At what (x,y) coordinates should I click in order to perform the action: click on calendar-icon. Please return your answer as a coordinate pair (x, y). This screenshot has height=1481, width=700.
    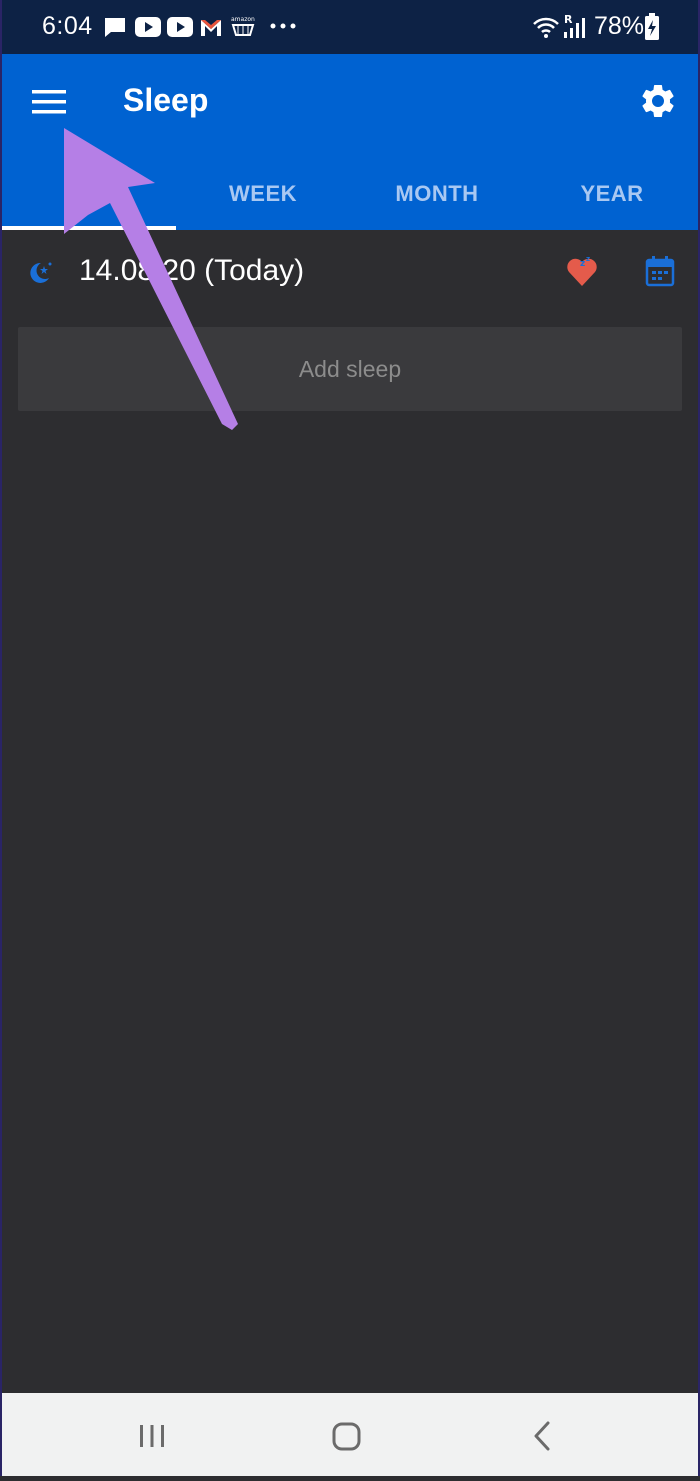
    Looking at the image, I should click on (660, 271).